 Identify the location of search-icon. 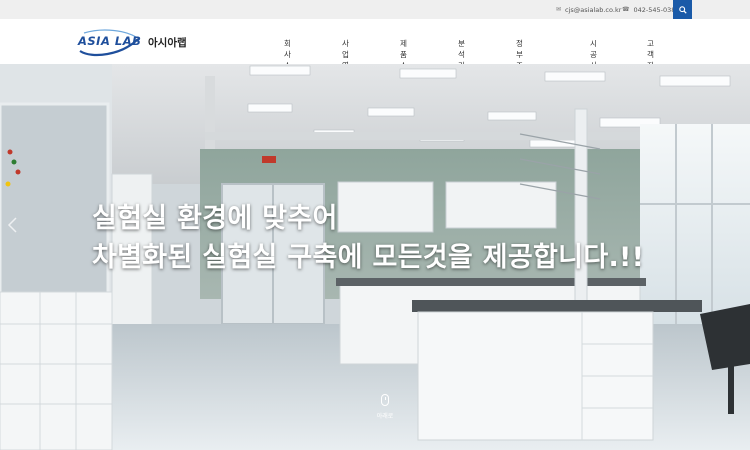
(682, 9).